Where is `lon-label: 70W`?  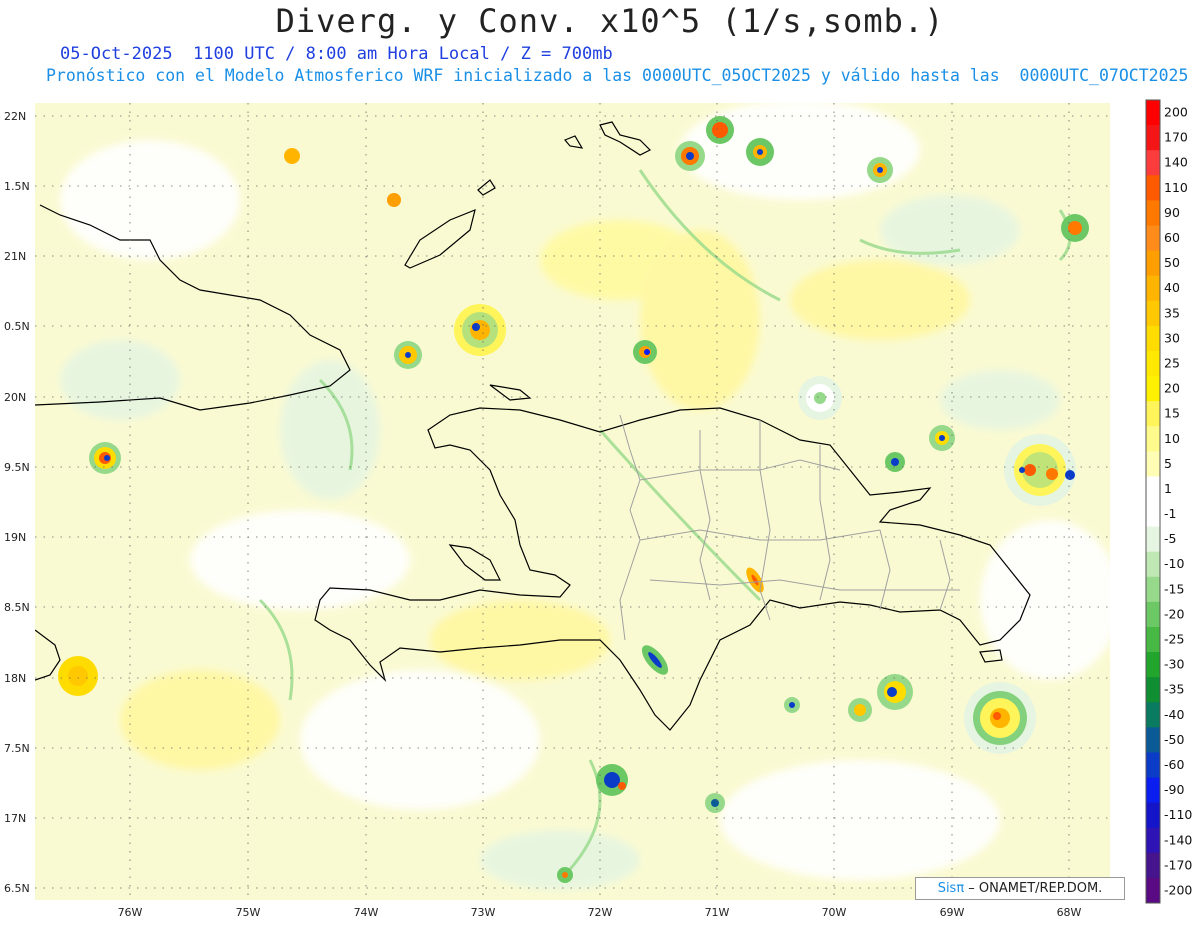 lon-label: 70W is located at coordinates (834, 912).